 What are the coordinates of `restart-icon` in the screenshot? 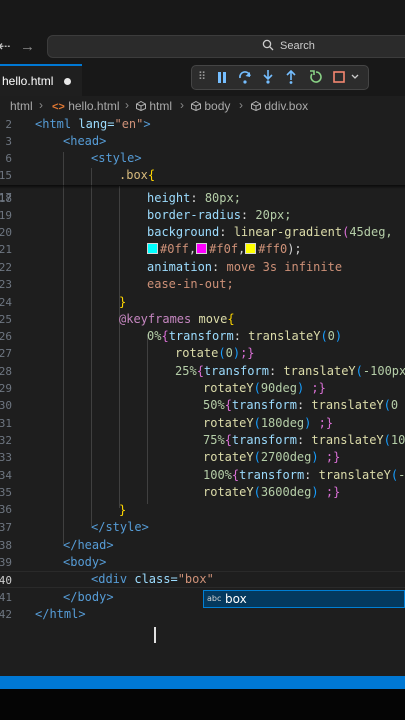 It's located at (315, 77).